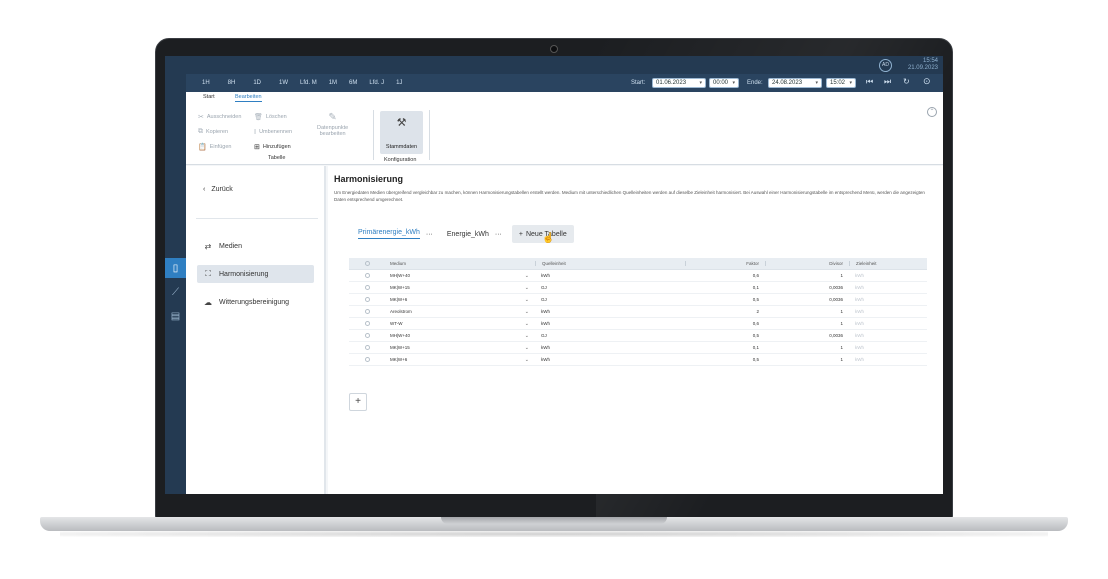 Image resolution: width=1108 pixels, height=579 pixels. Describe the element at coordinates (401, 132) in the screenshot. I see `master-data-button: ⚒ Stammdaten` at that location.